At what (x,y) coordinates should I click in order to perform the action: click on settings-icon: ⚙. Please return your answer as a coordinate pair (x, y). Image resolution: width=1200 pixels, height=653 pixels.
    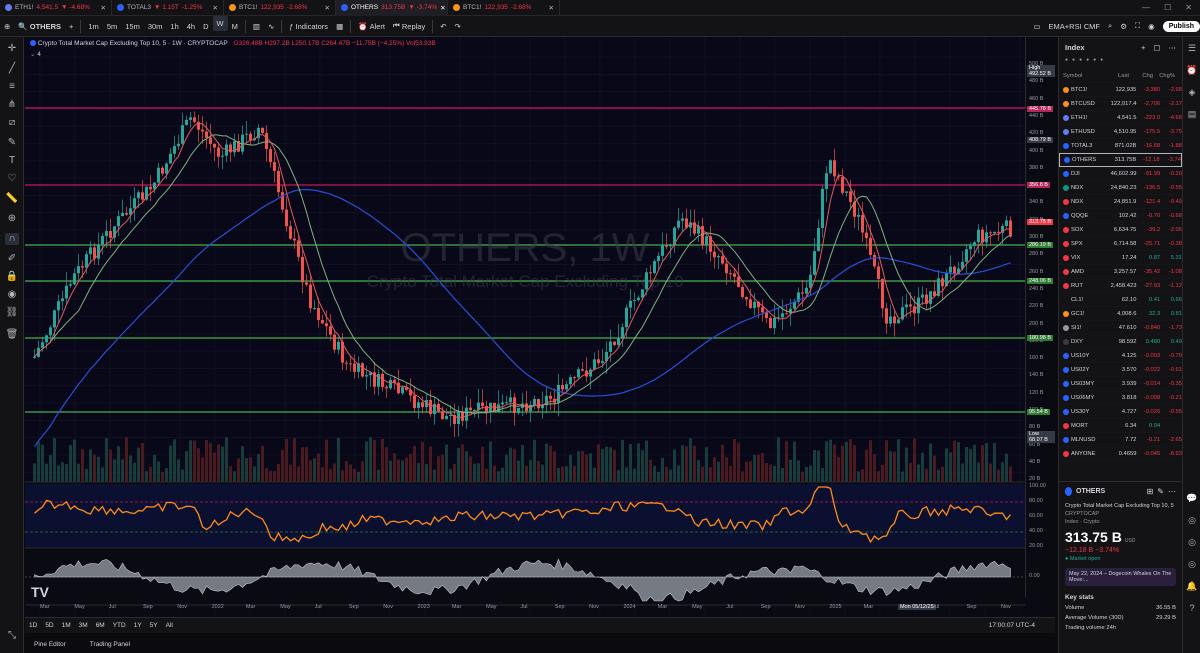
    Looking at the image, I should click on (1123, 26).